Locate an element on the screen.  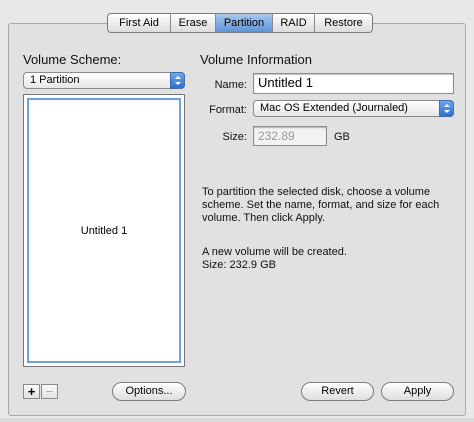
remove-partition-button: − is located at coordinates (49, 391).